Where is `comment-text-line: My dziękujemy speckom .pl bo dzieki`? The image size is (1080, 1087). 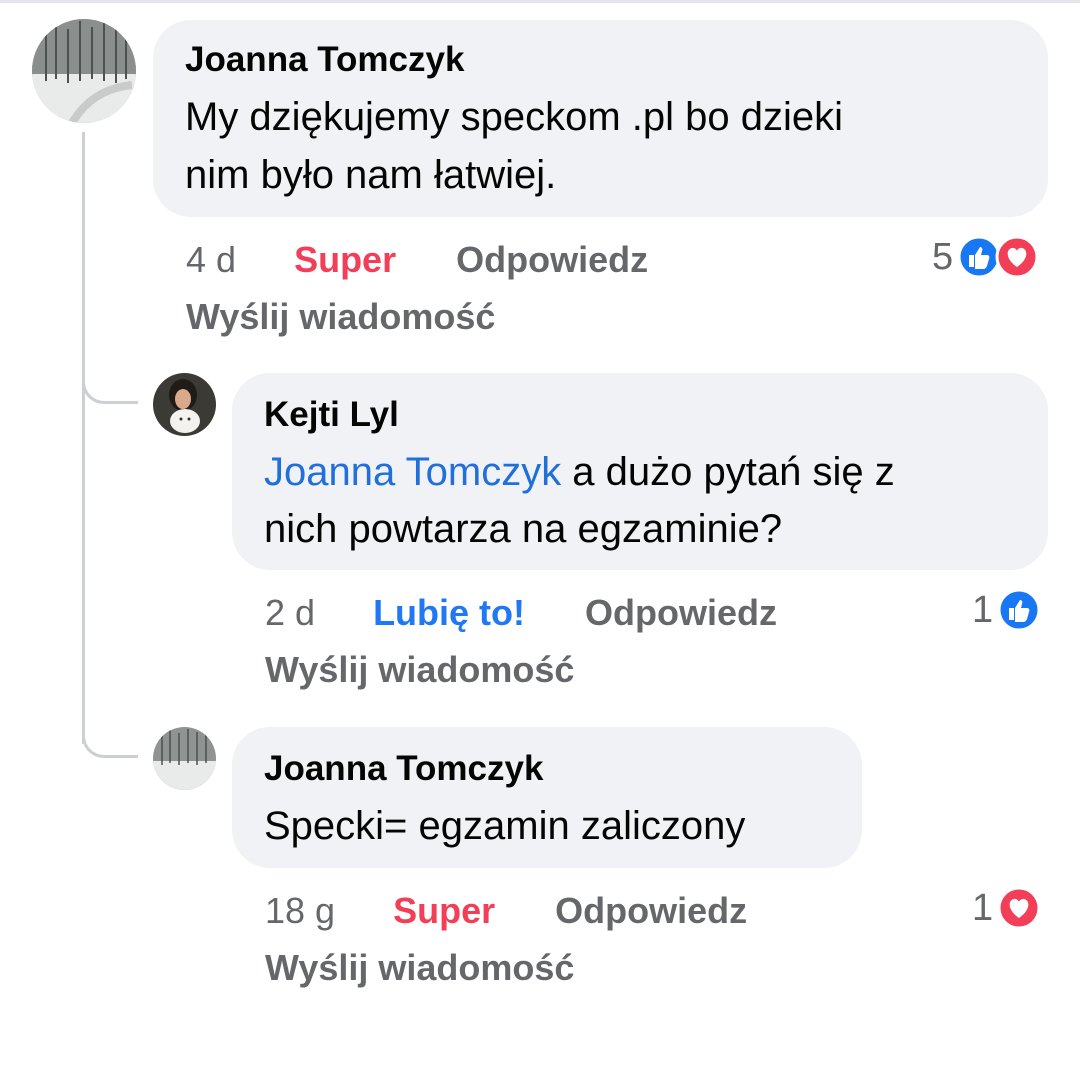 comment-text-line: My dziękujemy speckom .pl bo dzieki is located at coordinates (514, 117).